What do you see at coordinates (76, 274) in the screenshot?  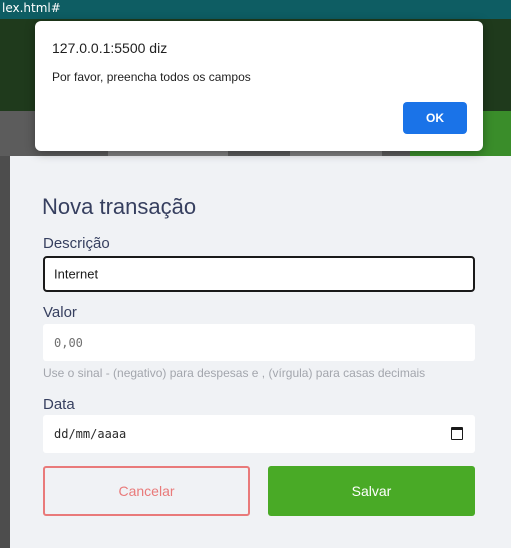 I see `description-value: Internet` at bounding box center [76, 274].